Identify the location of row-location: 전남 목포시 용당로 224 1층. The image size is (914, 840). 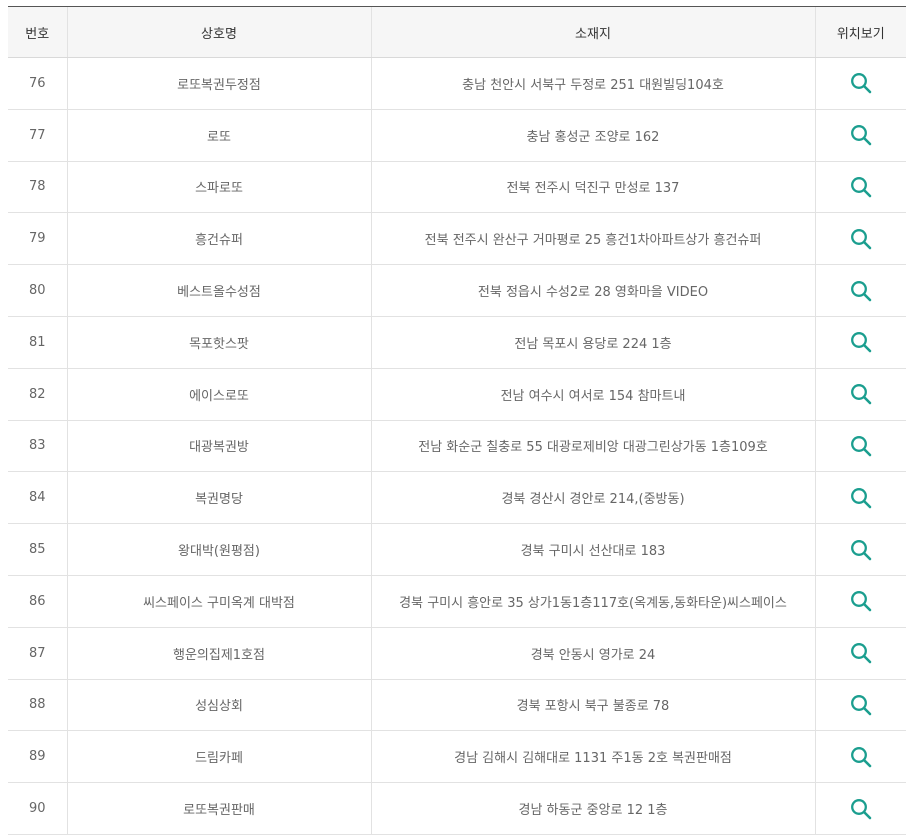
(592, 342).